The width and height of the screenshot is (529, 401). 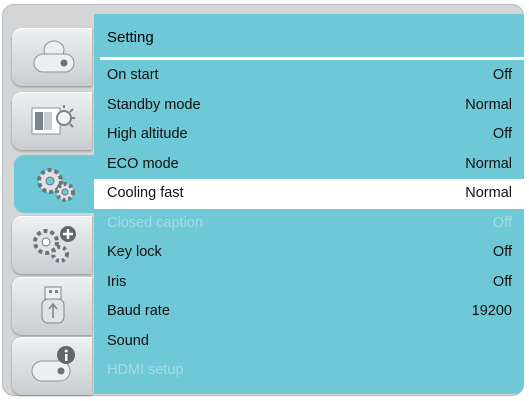 What do you see at coordinates (128, 340) in the screenshot?
I see `menu-row-label: Sound` at bounding box center [128, 340].